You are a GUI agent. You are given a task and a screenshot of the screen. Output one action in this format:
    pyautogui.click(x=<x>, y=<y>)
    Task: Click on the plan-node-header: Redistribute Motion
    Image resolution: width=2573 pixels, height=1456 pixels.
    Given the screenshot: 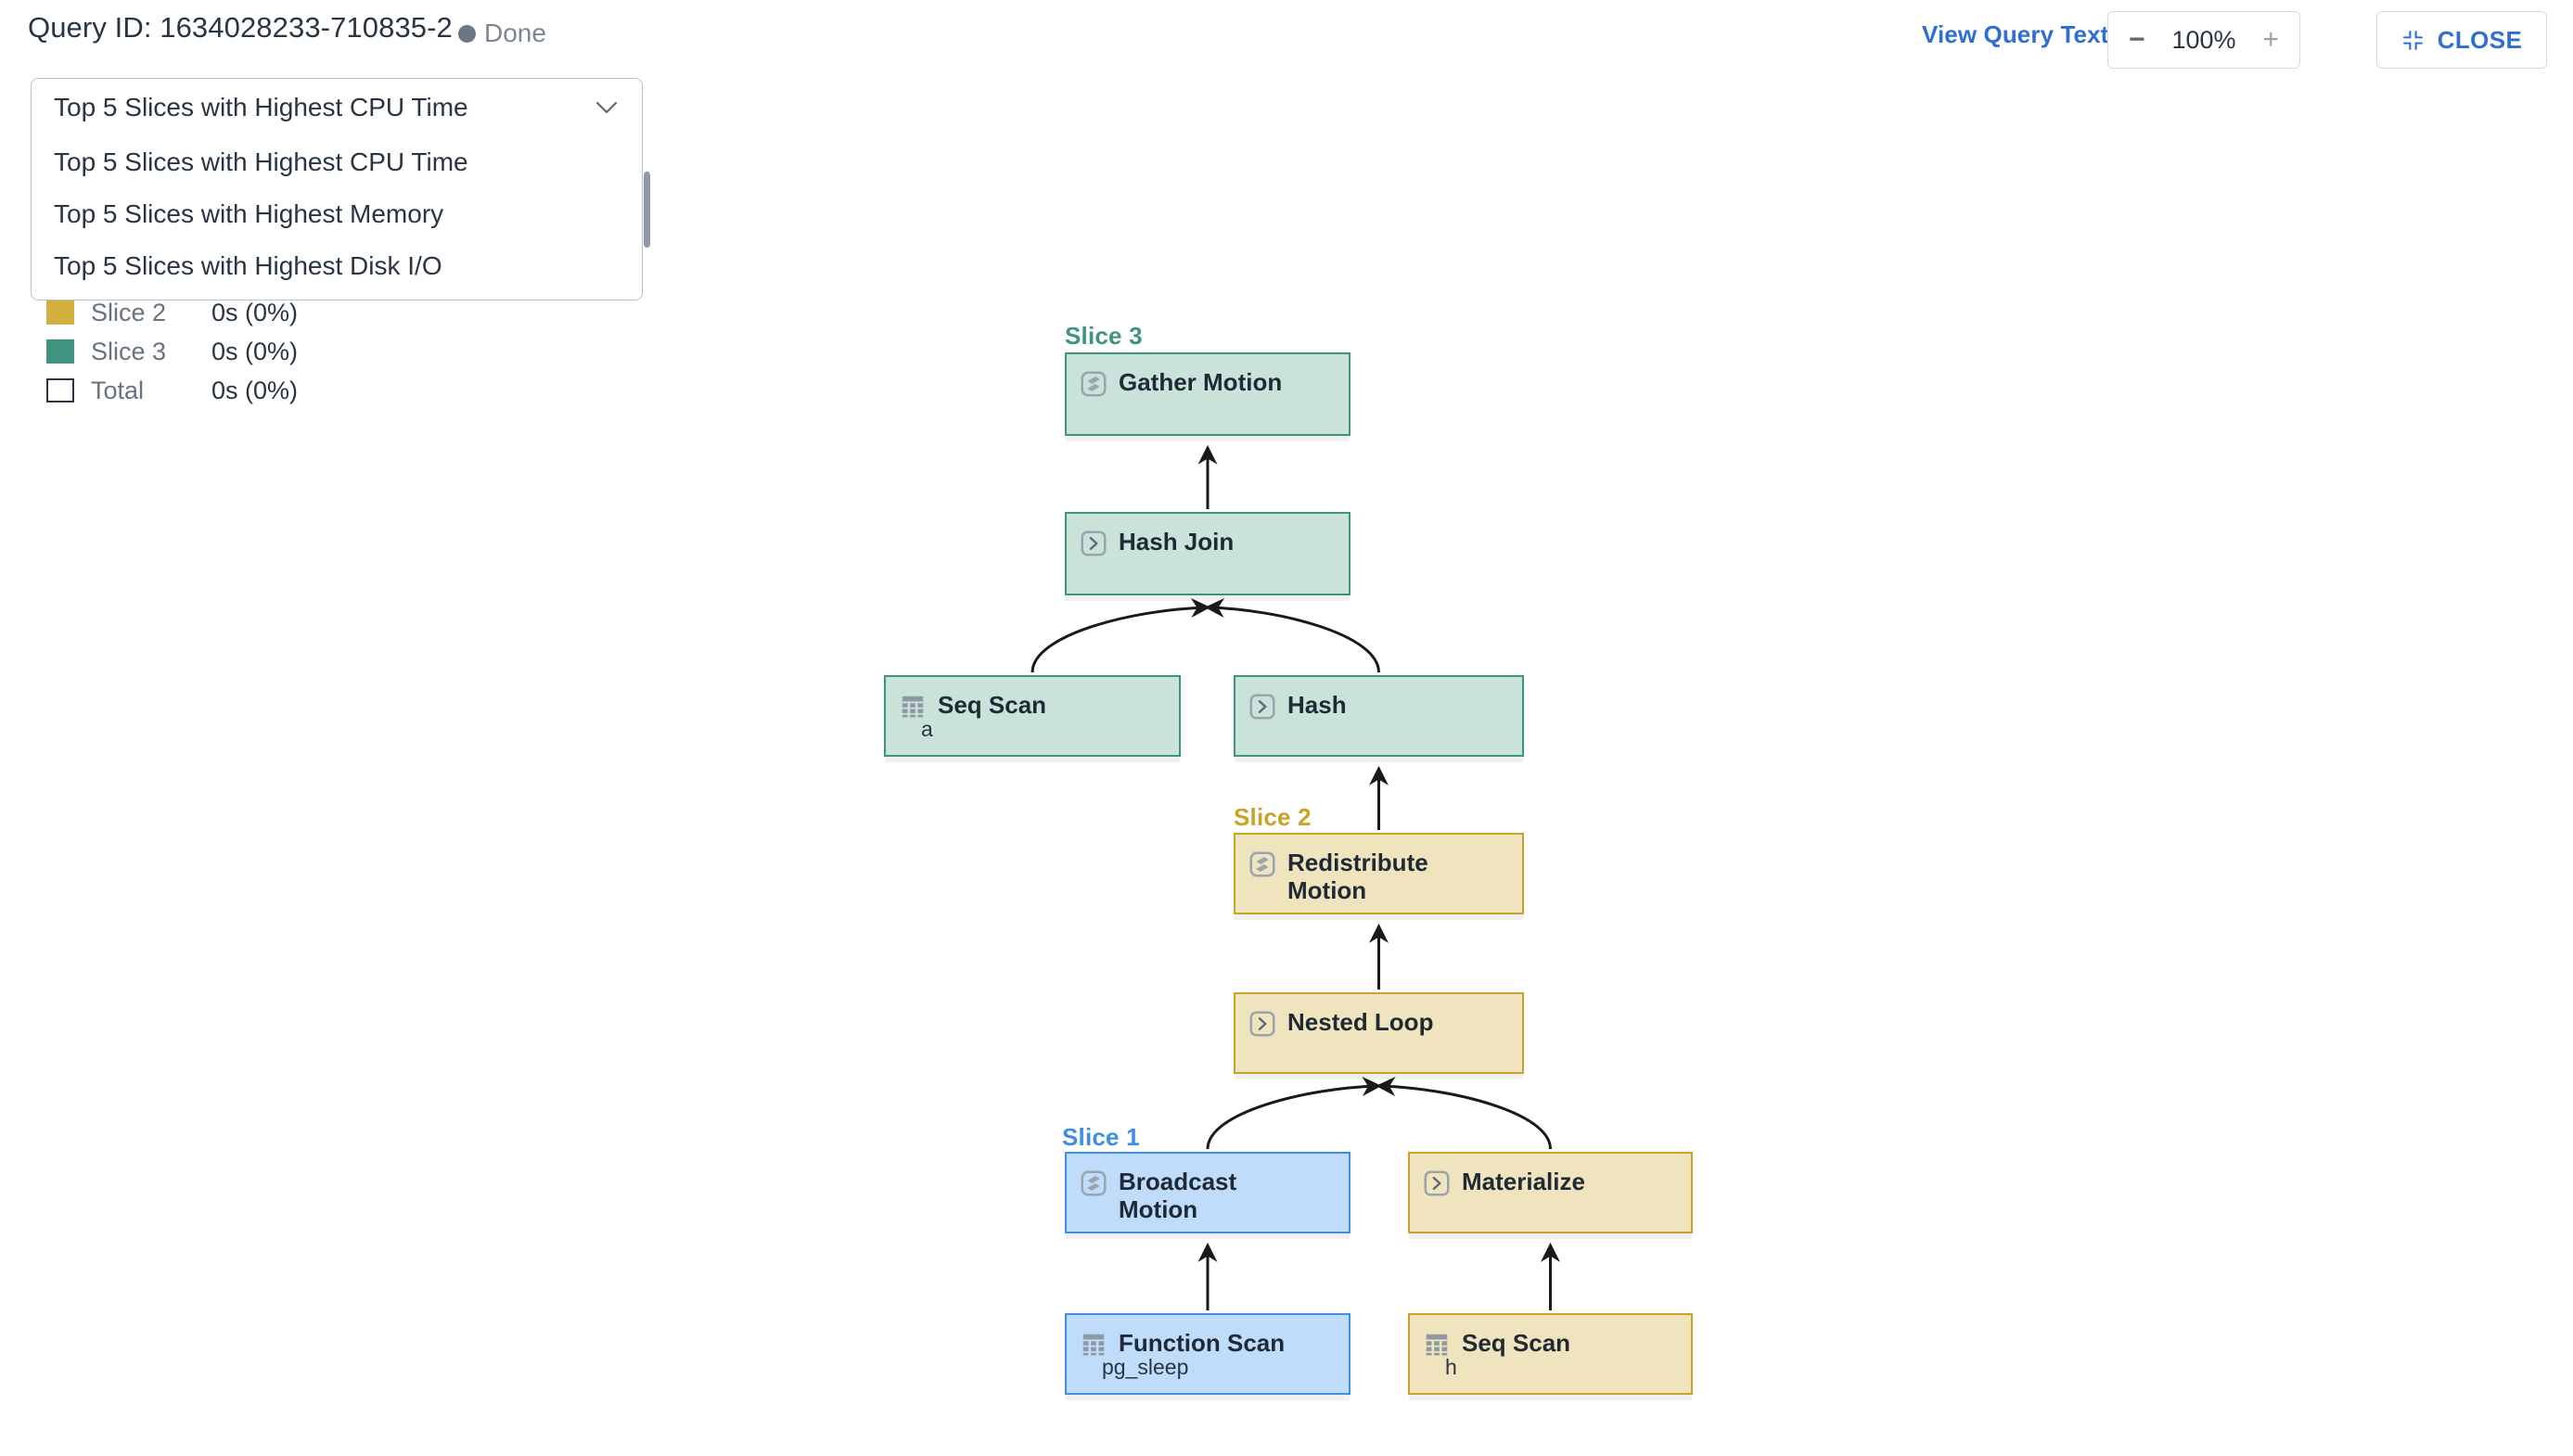 What is the action you would take?
    pyautogui.click(x=1378, y=870)
    